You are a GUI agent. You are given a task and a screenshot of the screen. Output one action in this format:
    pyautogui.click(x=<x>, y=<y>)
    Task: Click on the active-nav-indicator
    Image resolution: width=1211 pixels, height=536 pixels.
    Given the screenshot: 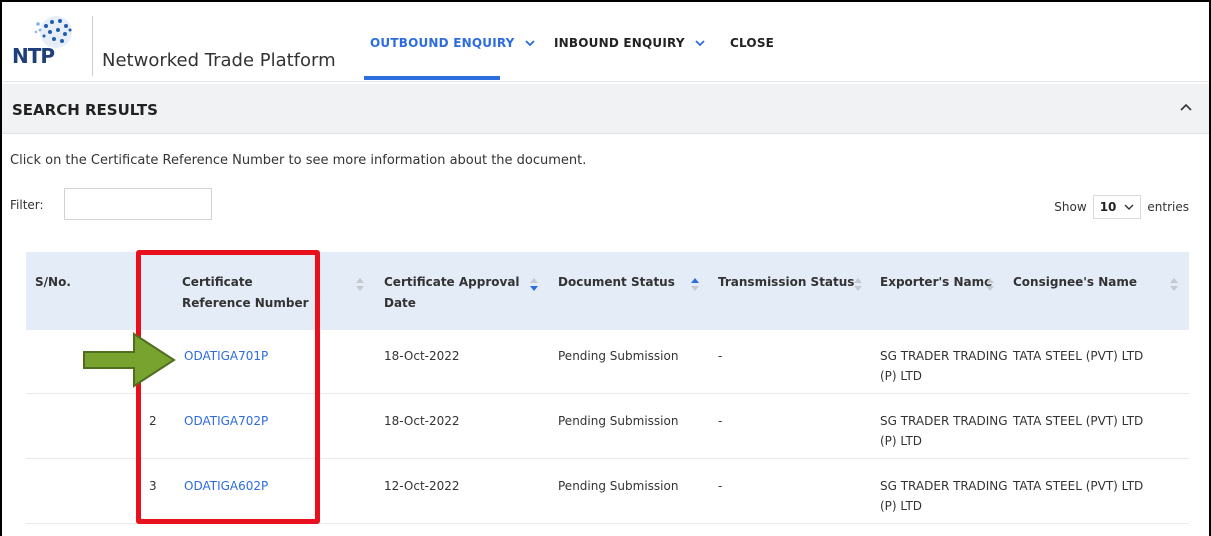 What is the action you would take?
    pyautogui.click(x=432, y=78)
    